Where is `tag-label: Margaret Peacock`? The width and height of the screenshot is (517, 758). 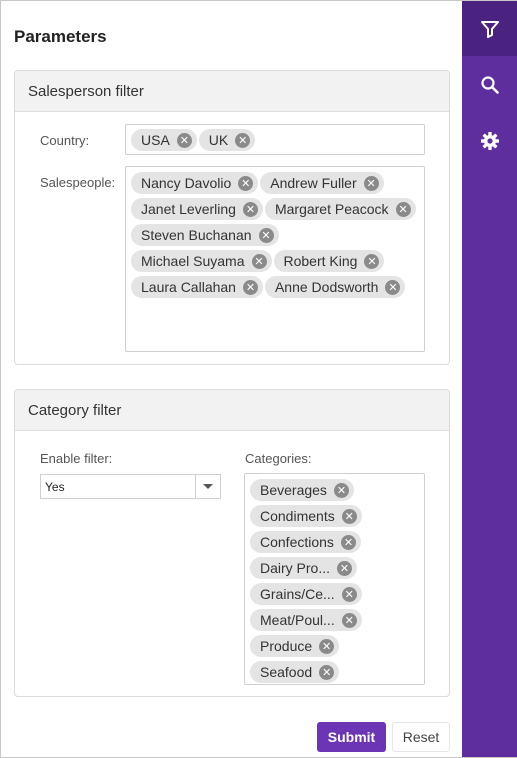 tag-label: Margaret Peacock is located at coordinates (331, 209).